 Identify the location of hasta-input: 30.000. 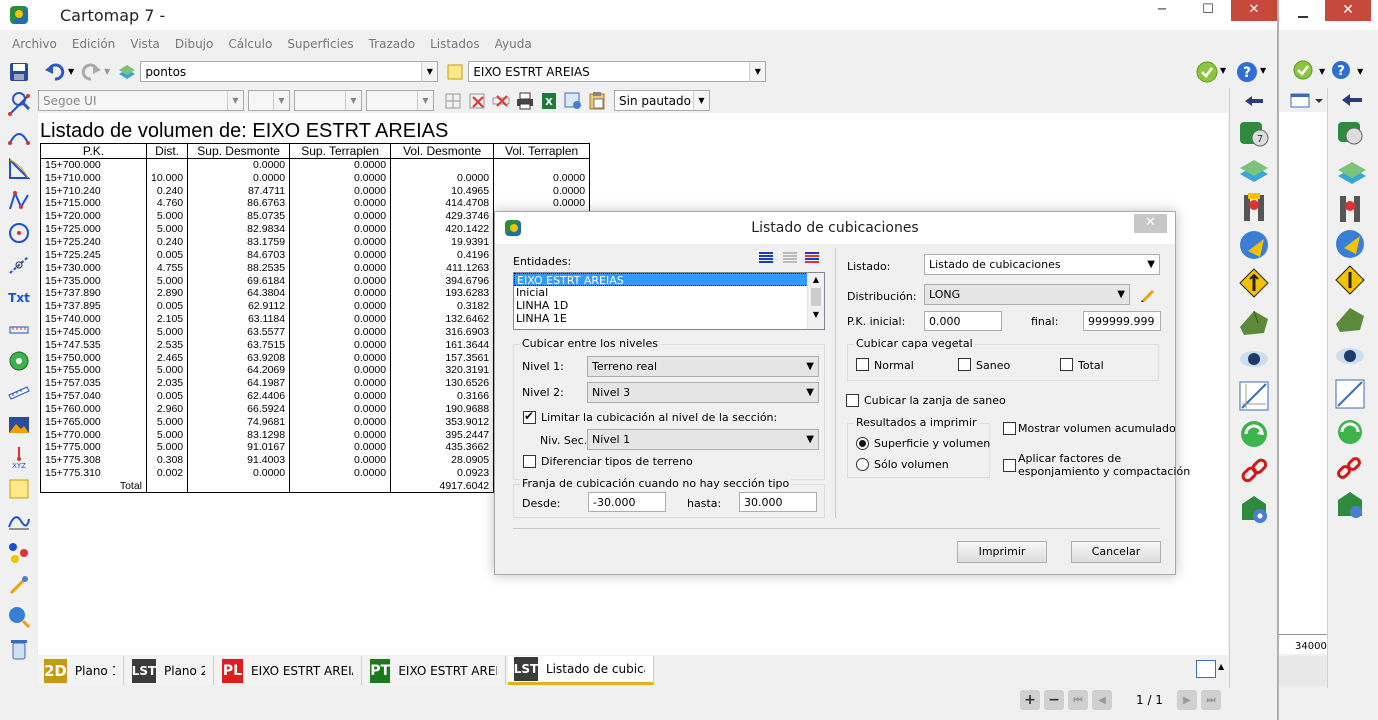
(778, 502).